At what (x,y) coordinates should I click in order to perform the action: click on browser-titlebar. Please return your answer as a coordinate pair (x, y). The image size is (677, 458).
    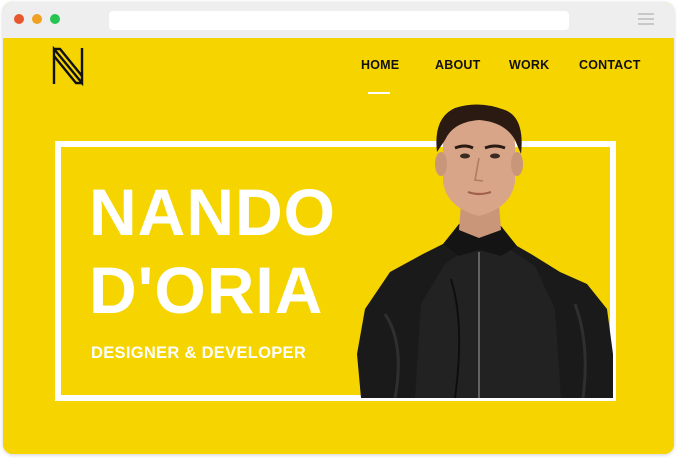
    Looking at the image, I should click on (338, 20).